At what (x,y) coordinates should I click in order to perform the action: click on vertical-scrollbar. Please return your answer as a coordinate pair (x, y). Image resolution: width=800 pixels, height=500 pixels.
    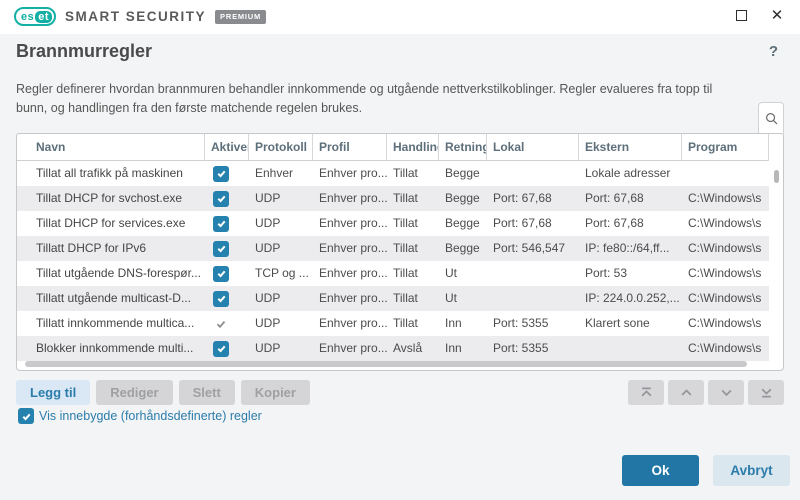
    Looking at the image, I should click on (776, 176).